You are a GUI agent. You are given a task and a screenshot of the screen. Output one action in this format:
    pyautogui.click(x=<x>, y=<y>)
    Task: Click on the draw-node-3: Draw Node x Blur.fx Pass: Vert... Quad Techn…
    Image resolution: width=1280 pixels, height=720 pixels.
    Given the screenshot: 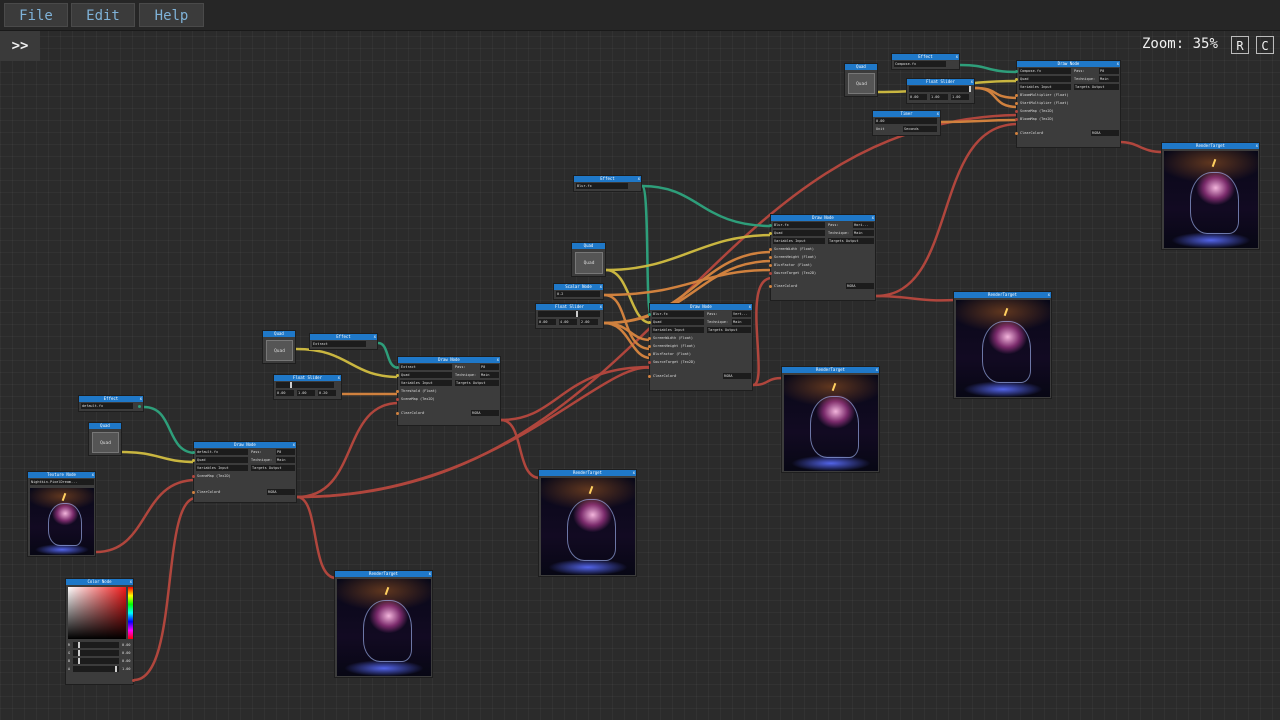 What is the action you would take?
    pyautogui.click(x=700, y=347)
    